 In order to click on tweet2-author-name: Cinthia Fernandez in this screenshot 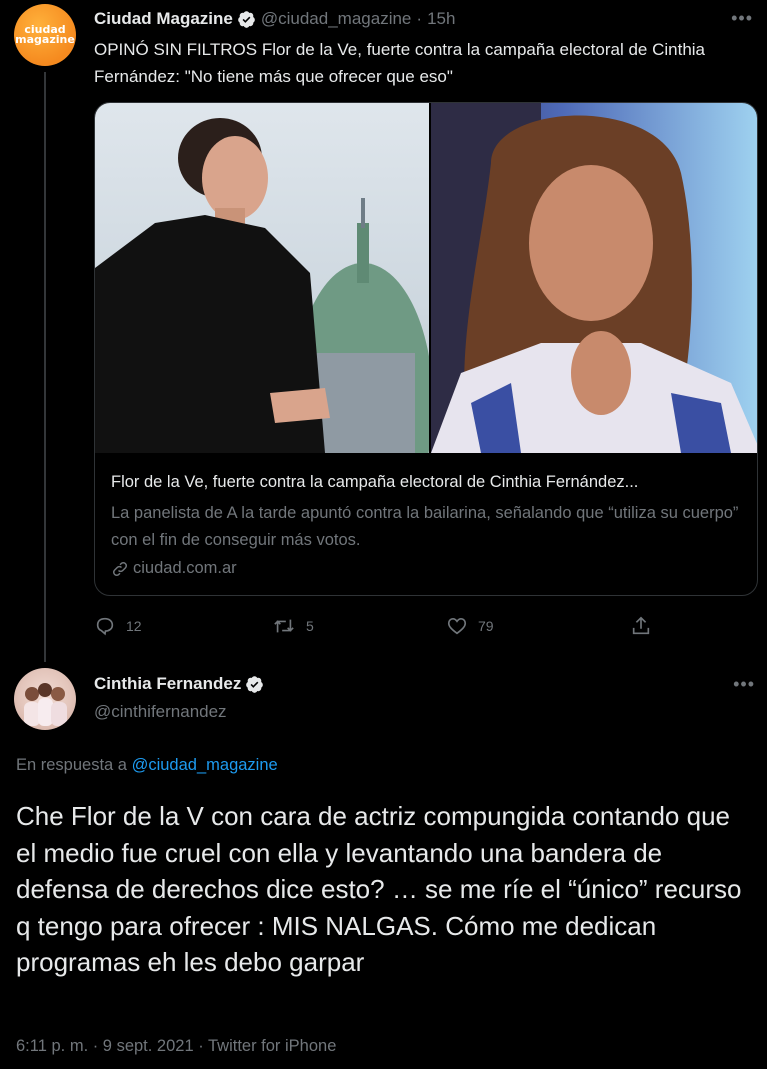, I will do `click(167, 684)`.